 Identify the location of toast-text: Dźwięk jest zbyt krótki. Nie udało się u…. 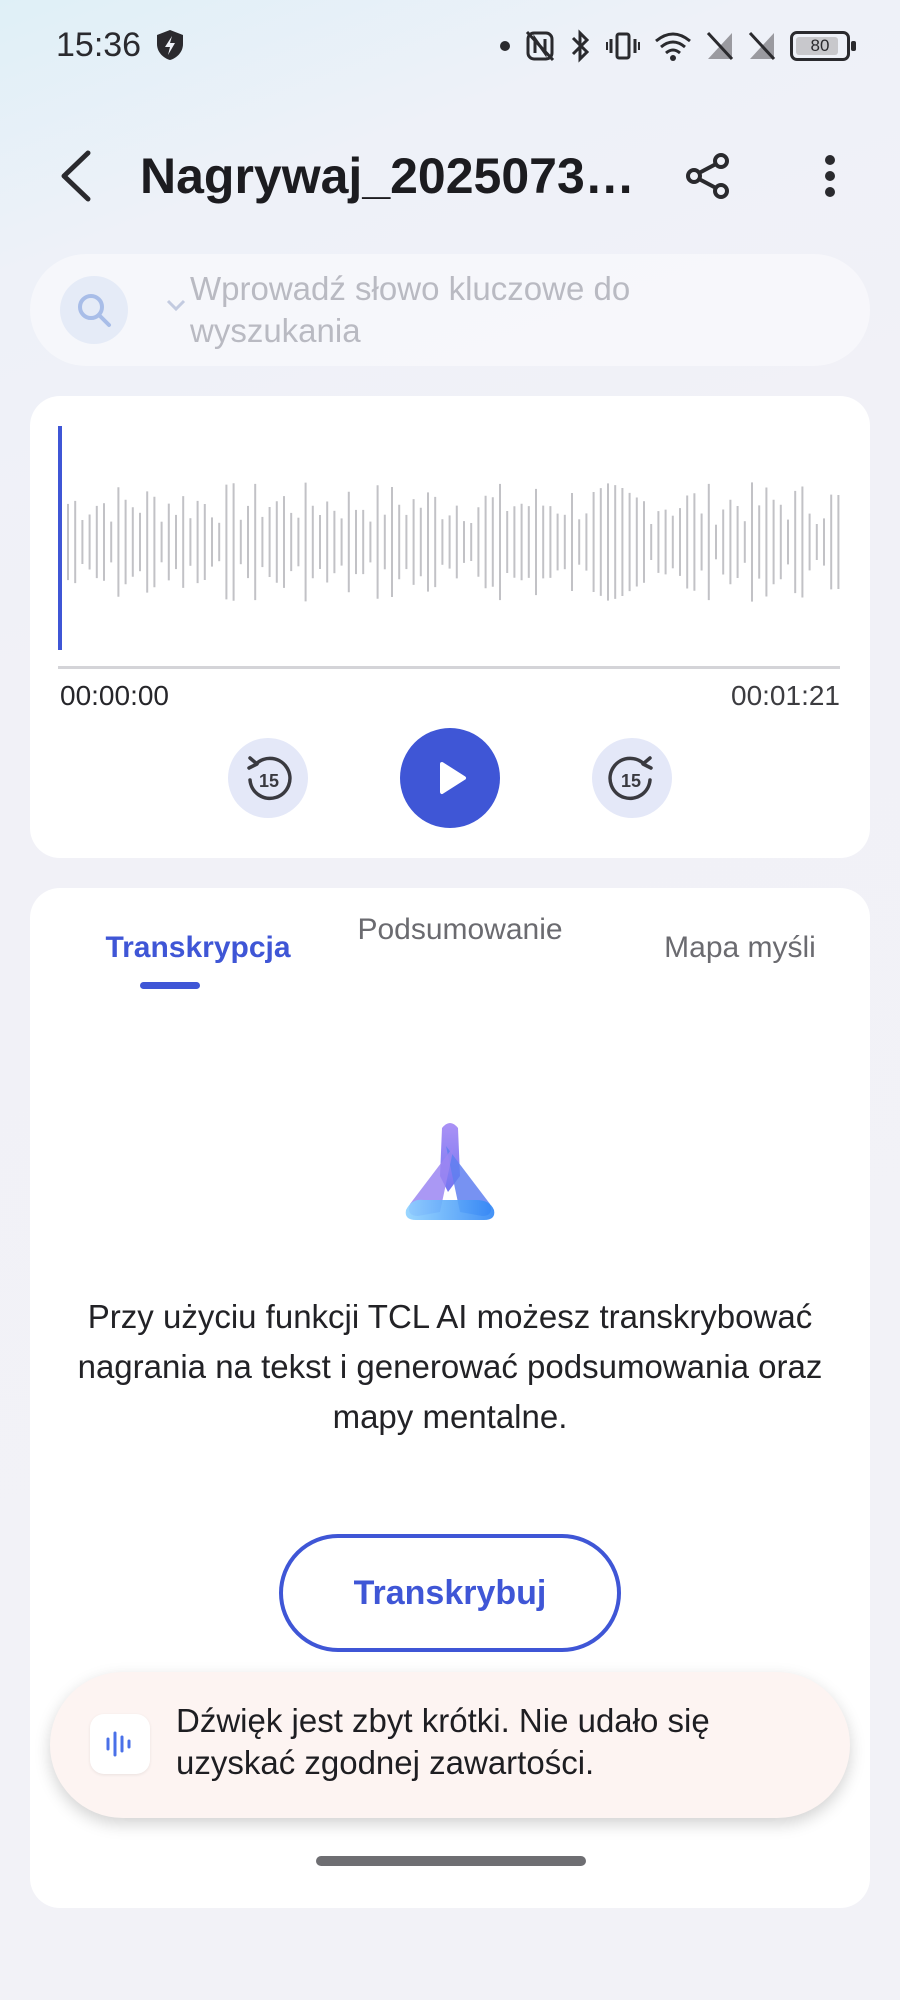
(443, 1741).